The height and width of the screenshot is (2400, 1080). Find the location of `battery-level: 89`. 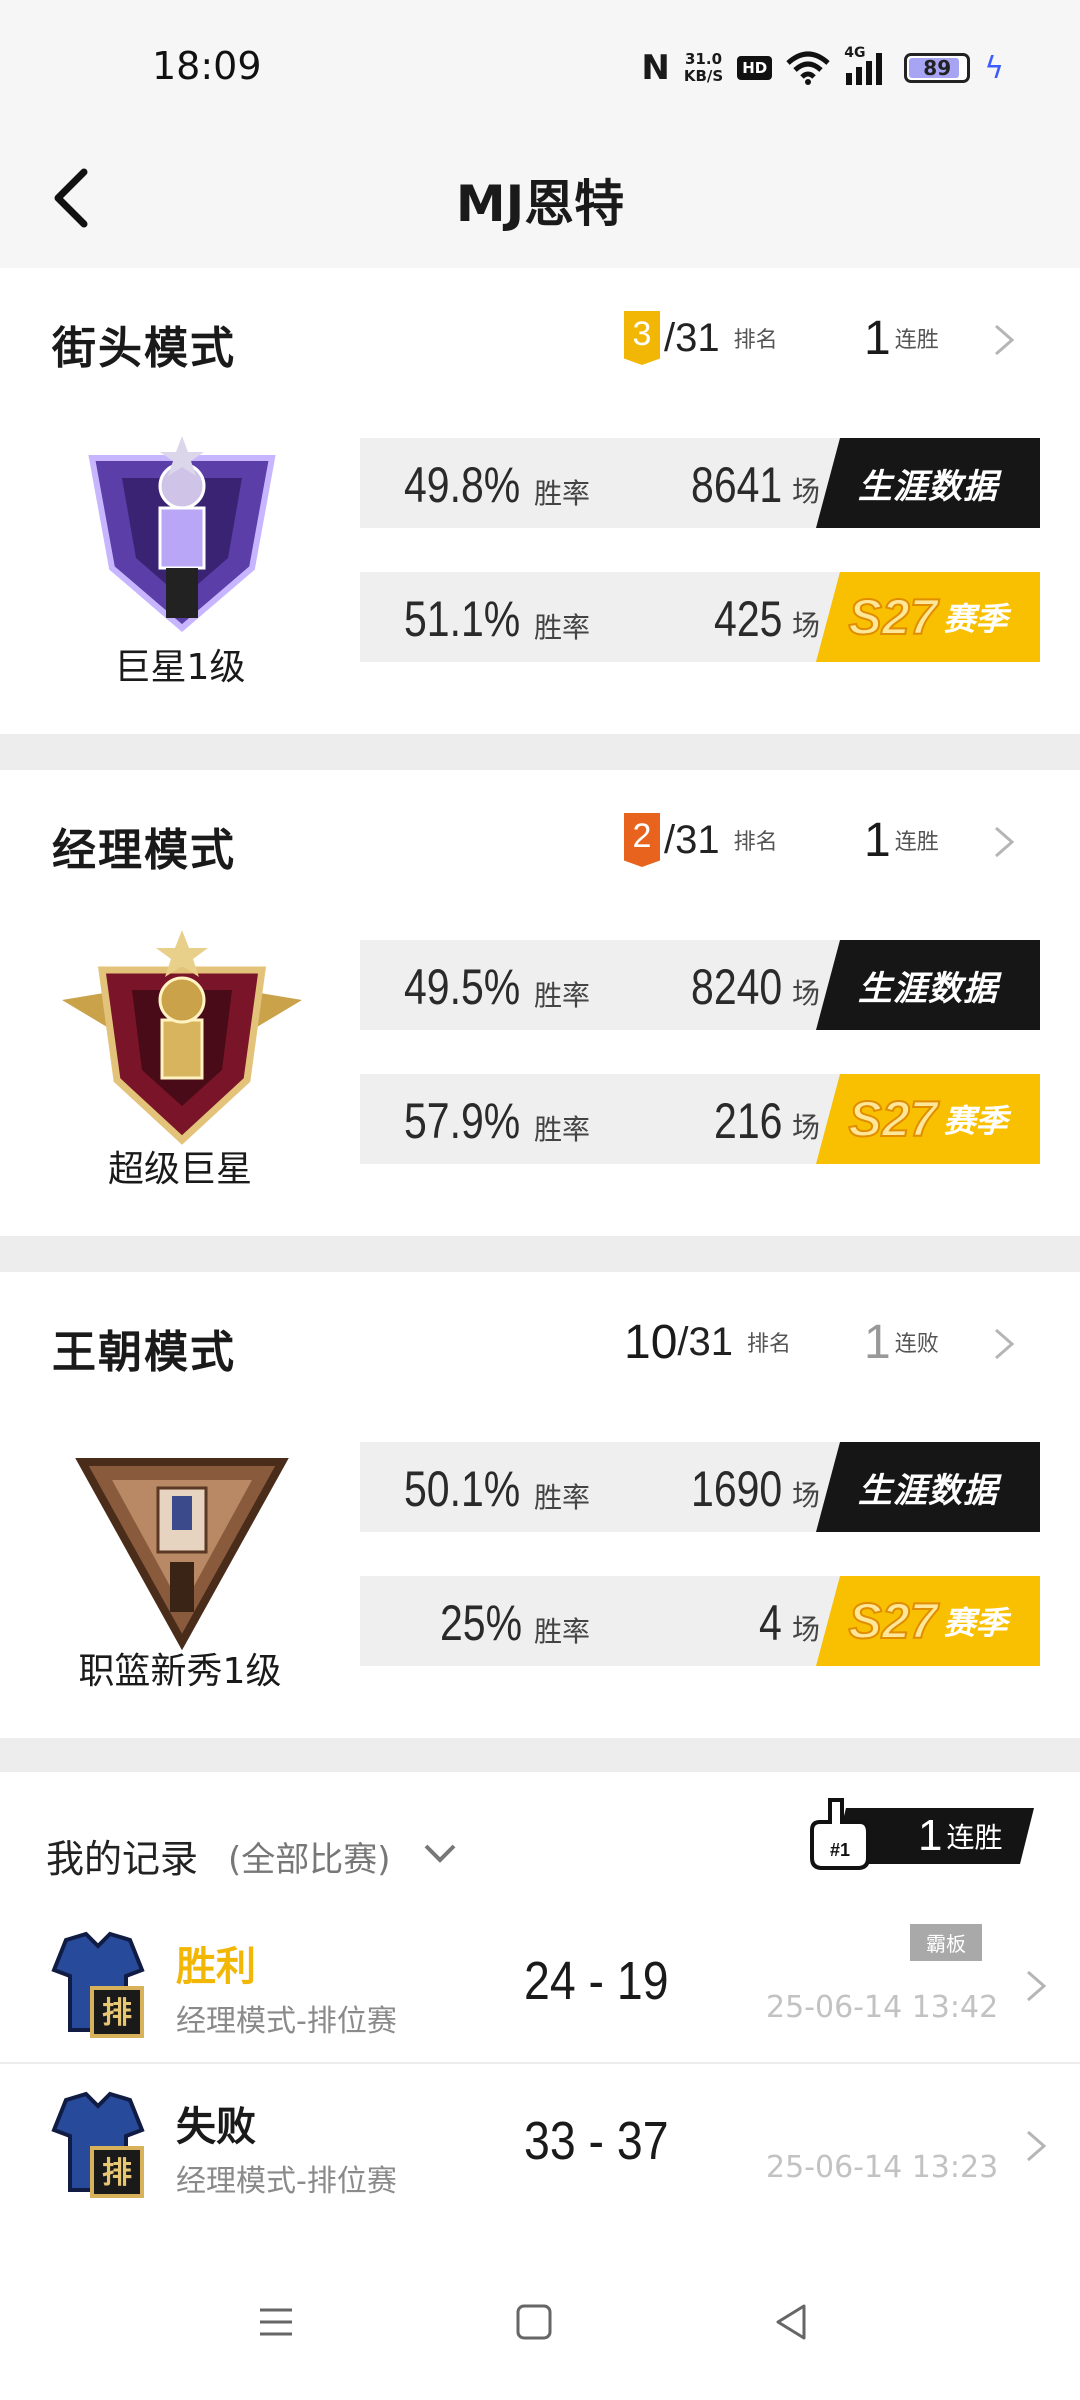

battery-level: 89 is located at coordinates (937, 68).